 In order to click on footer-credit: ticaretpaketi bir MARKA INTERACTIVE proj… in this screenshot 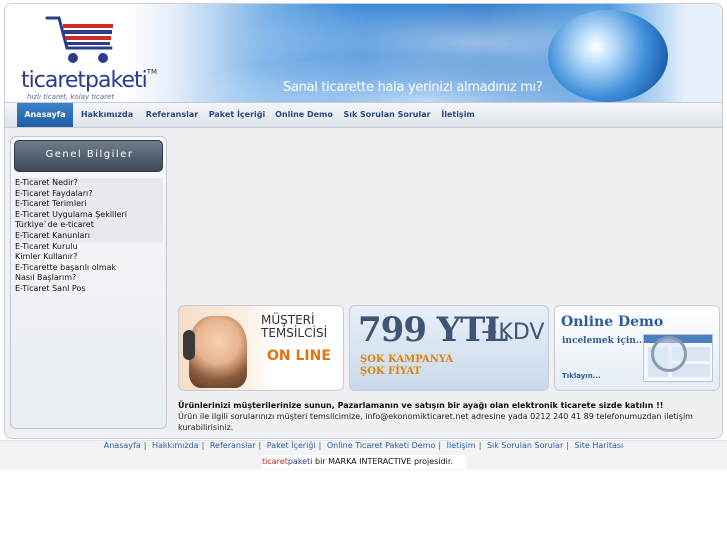, I will do `click(364, 462)`.